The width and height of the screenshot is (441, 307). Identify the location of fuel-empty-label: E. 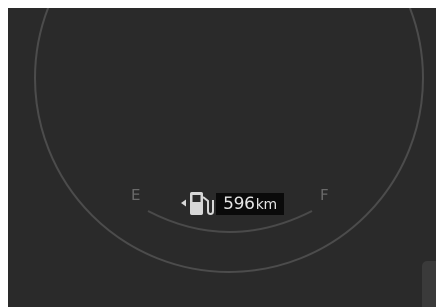
(136, 195).